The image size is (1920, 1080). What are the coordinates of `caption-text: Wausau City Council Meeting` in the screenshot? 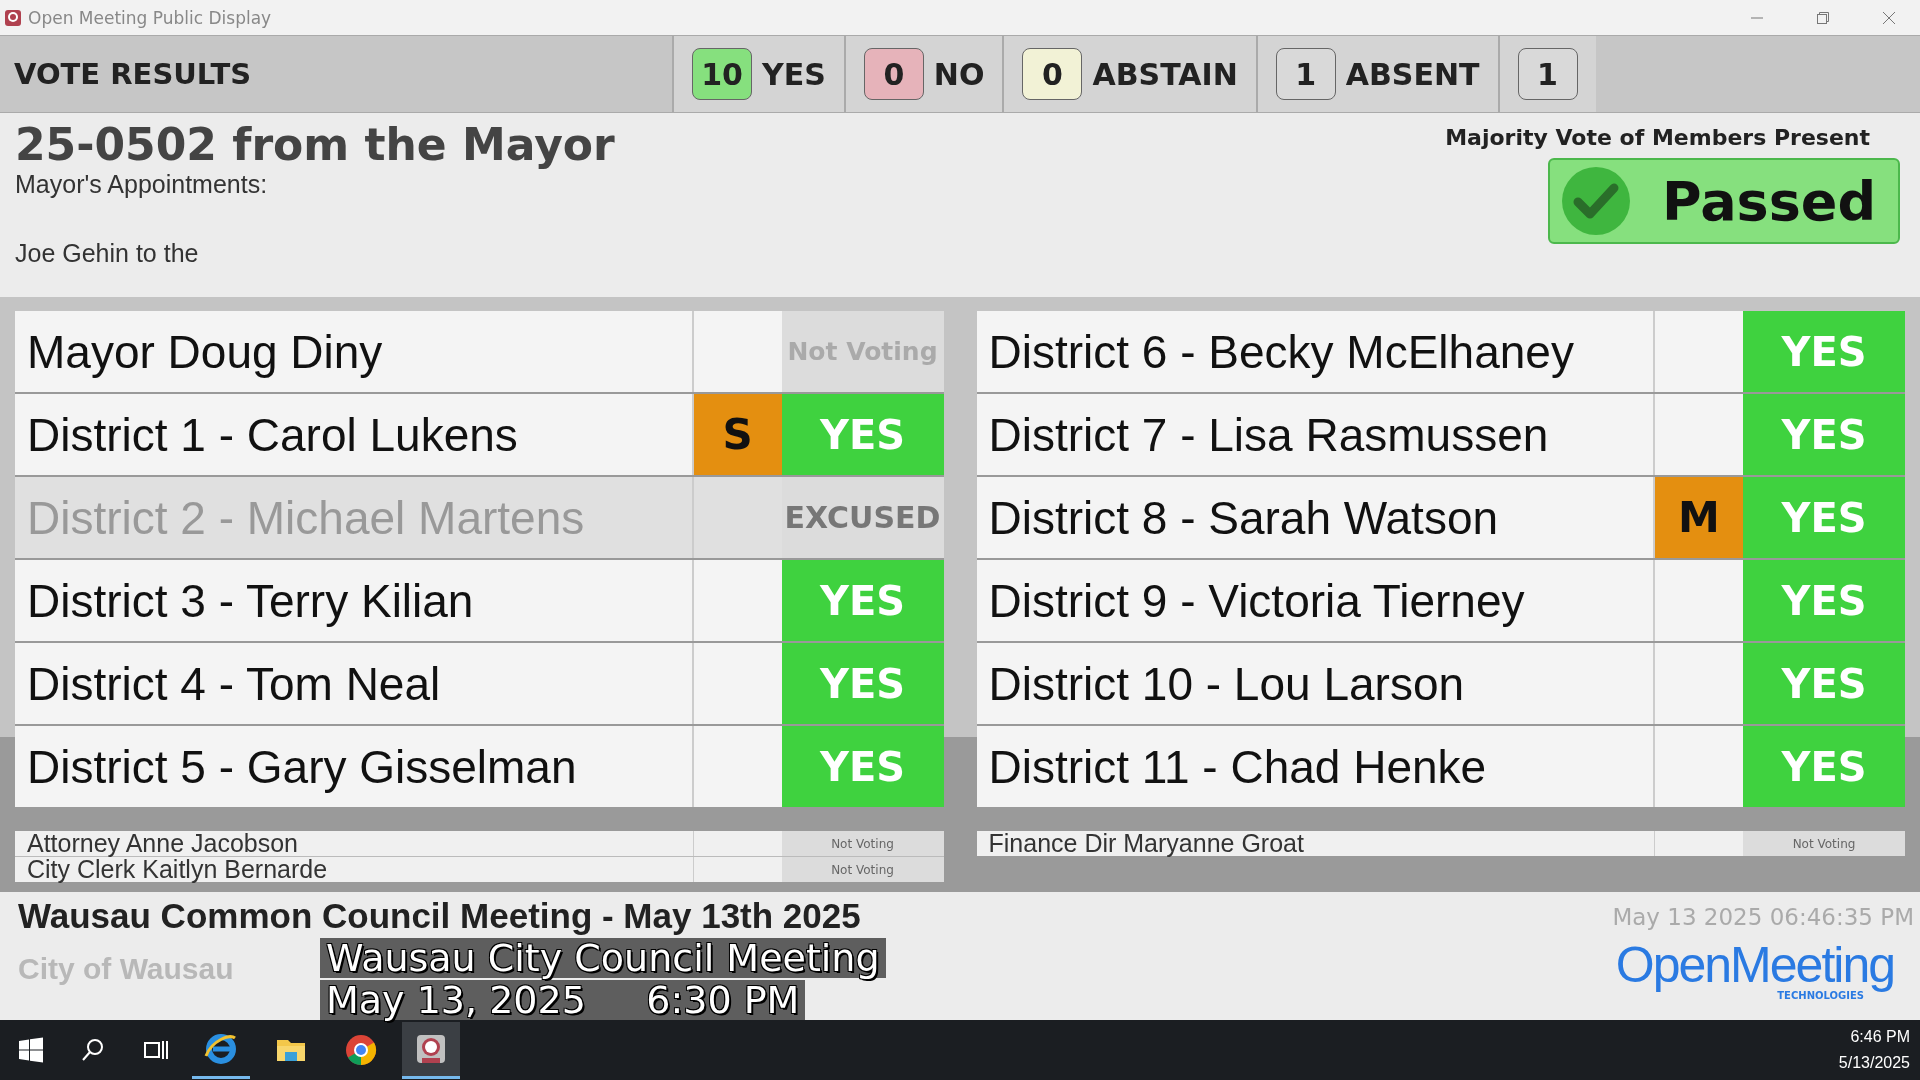 It's located at (603, 958).